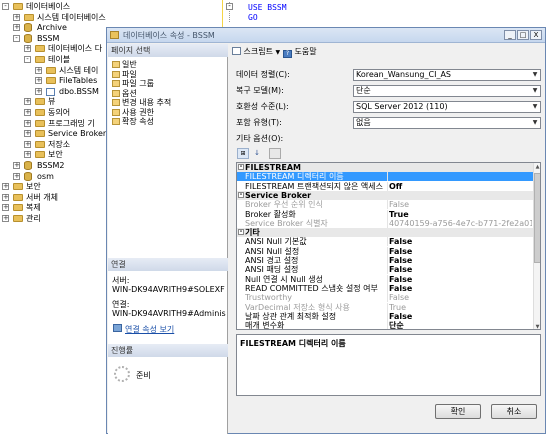 This screenshot has width=560, height=434. What do you see at coordinates (59, 59) in the screenshot?
I see `tree-item-label: 테이블` at bounding box center [59, 59].